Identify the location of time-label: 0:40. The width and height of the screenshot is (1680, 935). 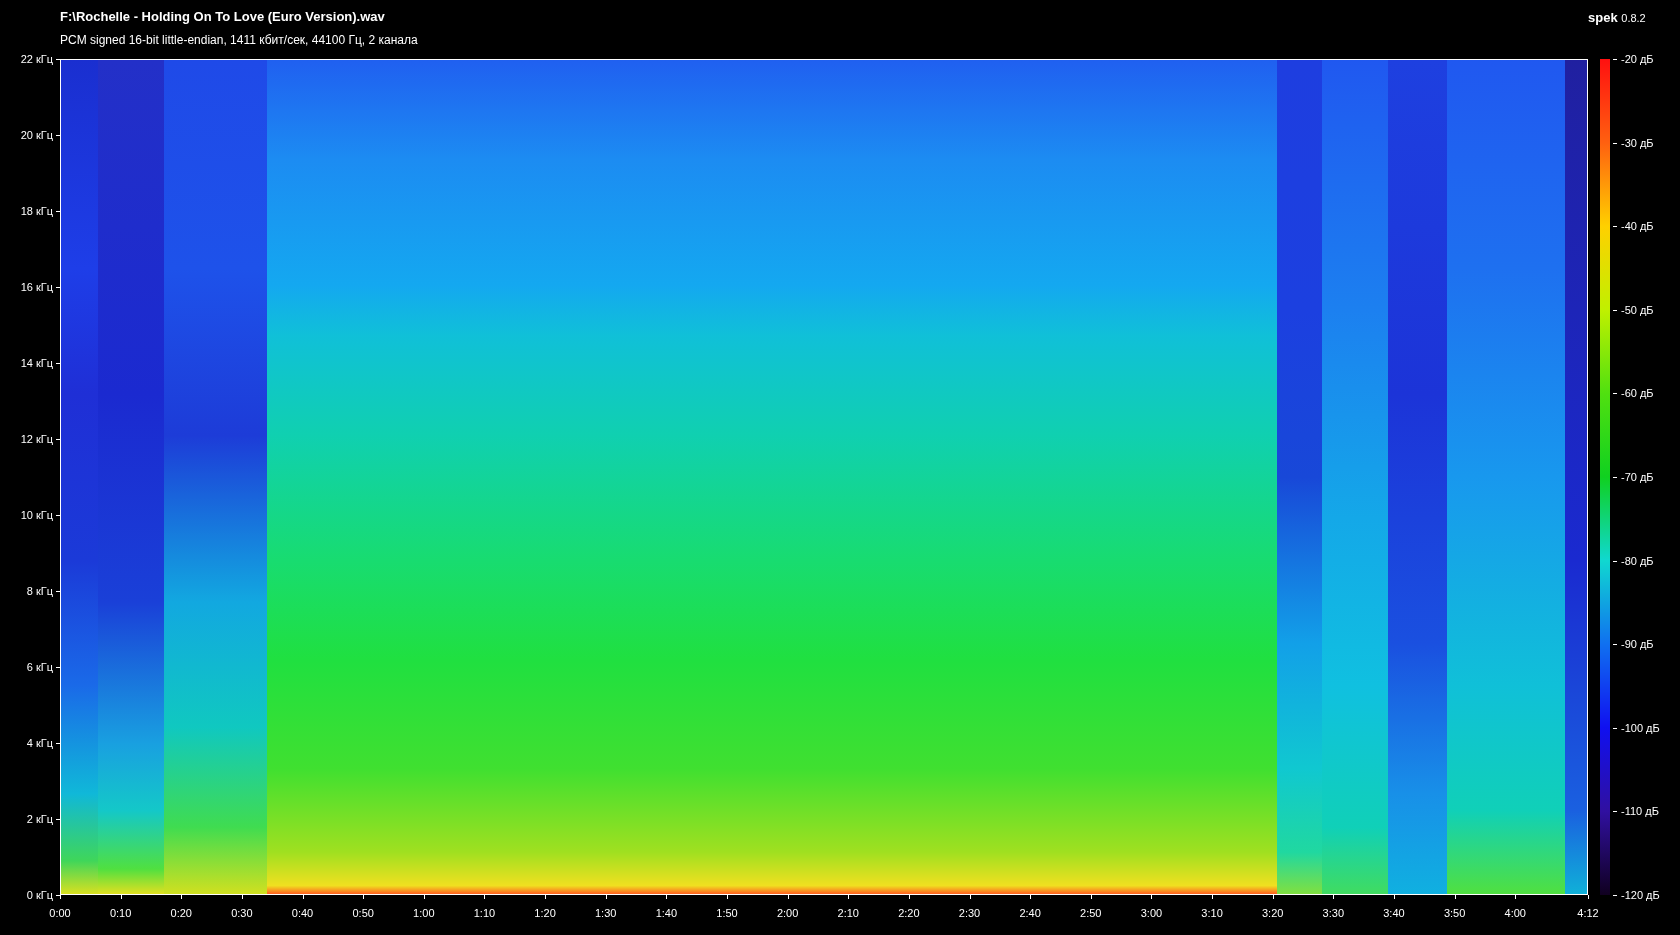
(302, 913).